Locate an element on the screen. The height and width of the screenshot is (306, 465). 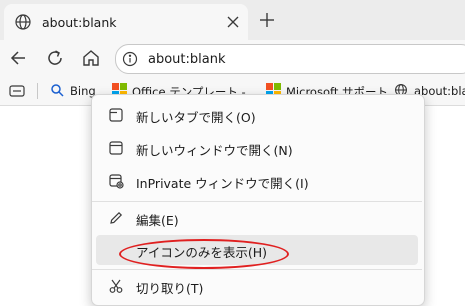
new-window-icon is located at coordinates (116, 148).